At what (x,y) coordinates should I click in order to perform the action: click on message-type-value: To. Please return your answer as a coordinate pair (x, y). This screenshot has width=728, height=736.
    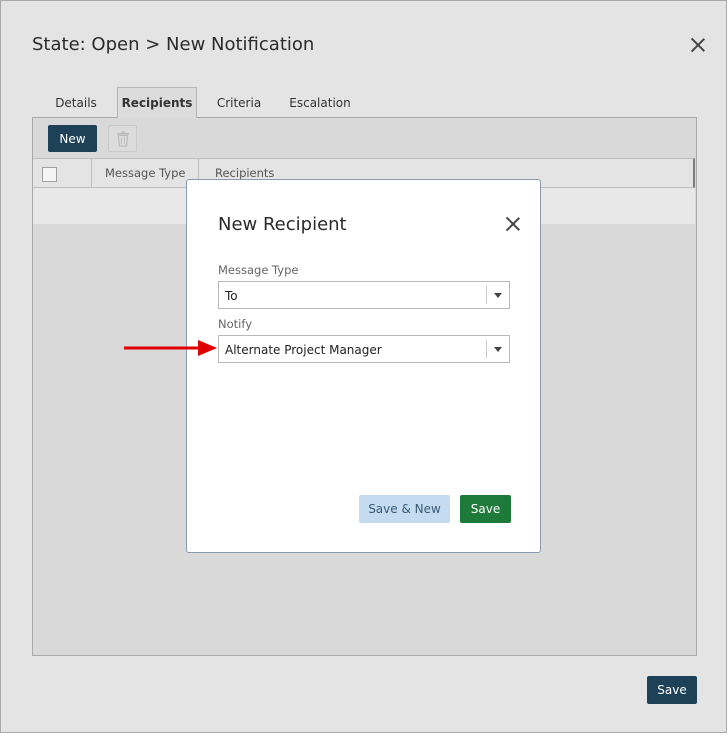
    Looking at the image, I should click on (231, 296).